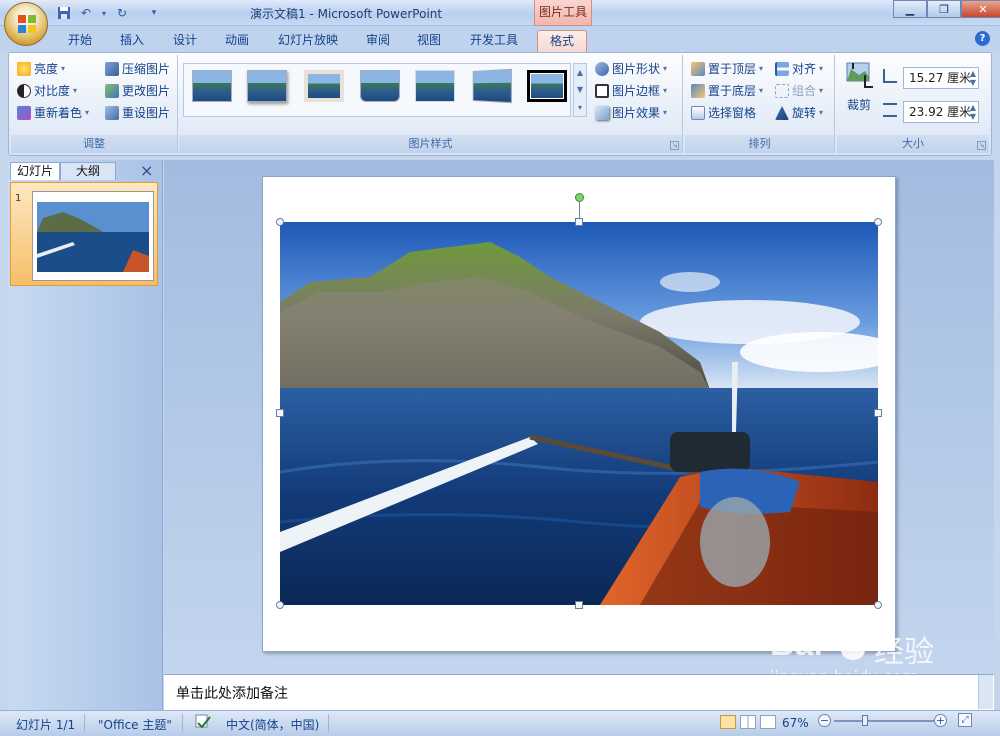 Image resolution: width=1000 pixels, height=736 pixels. Describe the element at coordinates (824, 720) in the screenshot. I see `zoom-out-icon: −` at that location.